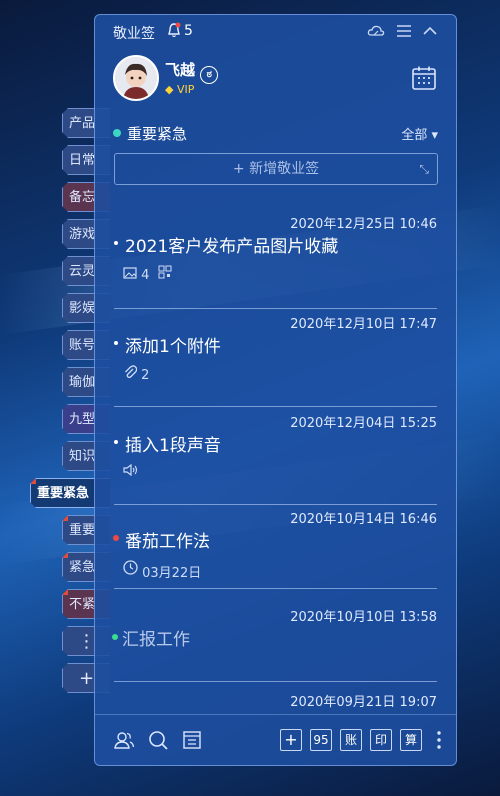 This screenshot has width=500, height=796. What do you see at coordinates (134, 34) in the screenshot?
I see `app-title: 敬业签` at bounding box center [134, 34].